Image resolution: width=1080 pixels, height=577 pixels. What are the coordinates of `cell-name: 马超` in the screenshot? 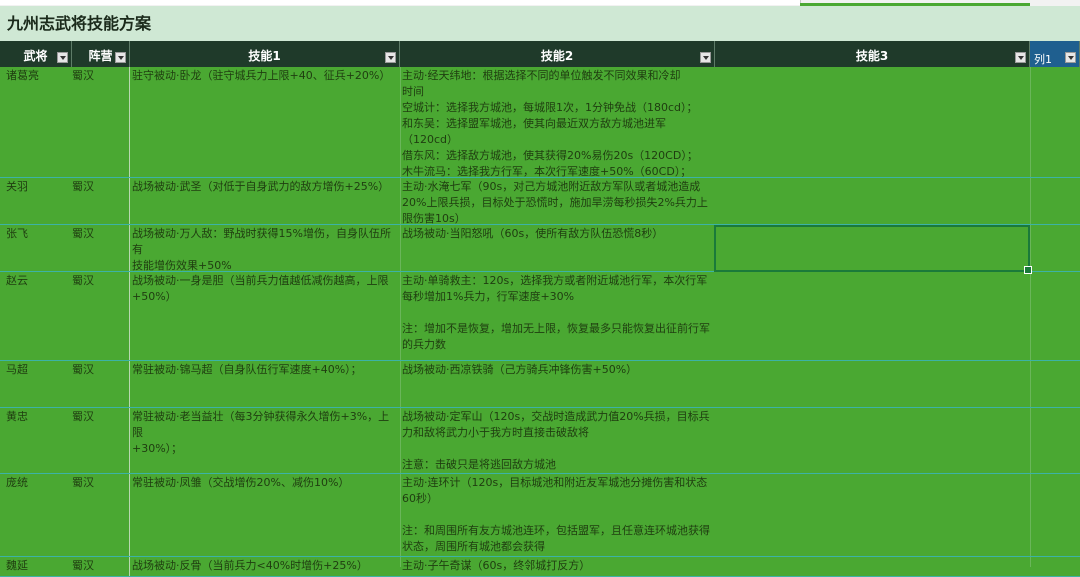 It's located at (34, 384).